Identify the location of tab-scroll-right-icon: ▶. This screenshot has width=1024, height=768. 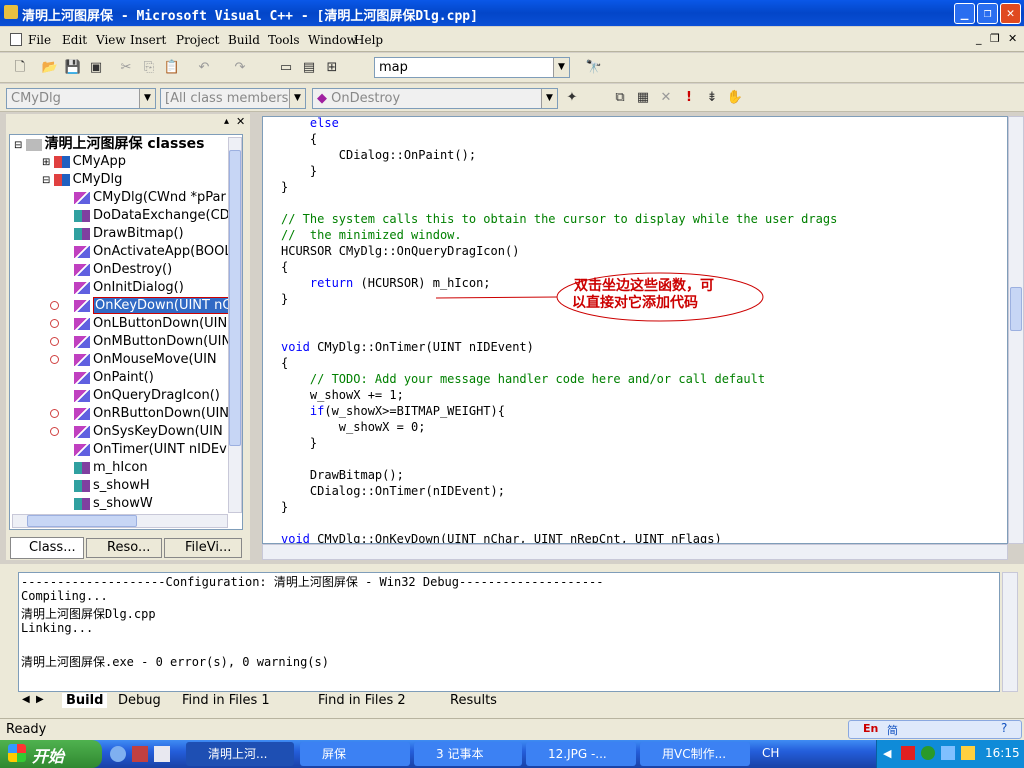
(40, 699).